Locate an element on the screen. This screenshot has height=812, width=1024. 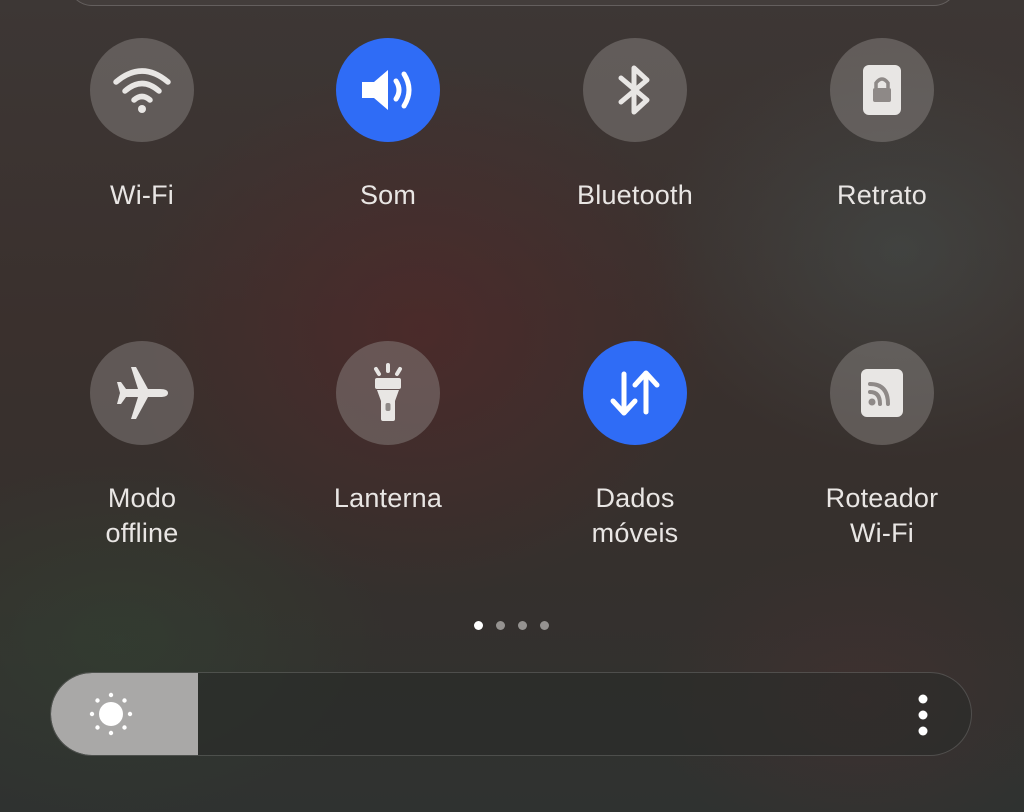
tile-bluetooth: Bluetooth is located at coordinates (635, 125).